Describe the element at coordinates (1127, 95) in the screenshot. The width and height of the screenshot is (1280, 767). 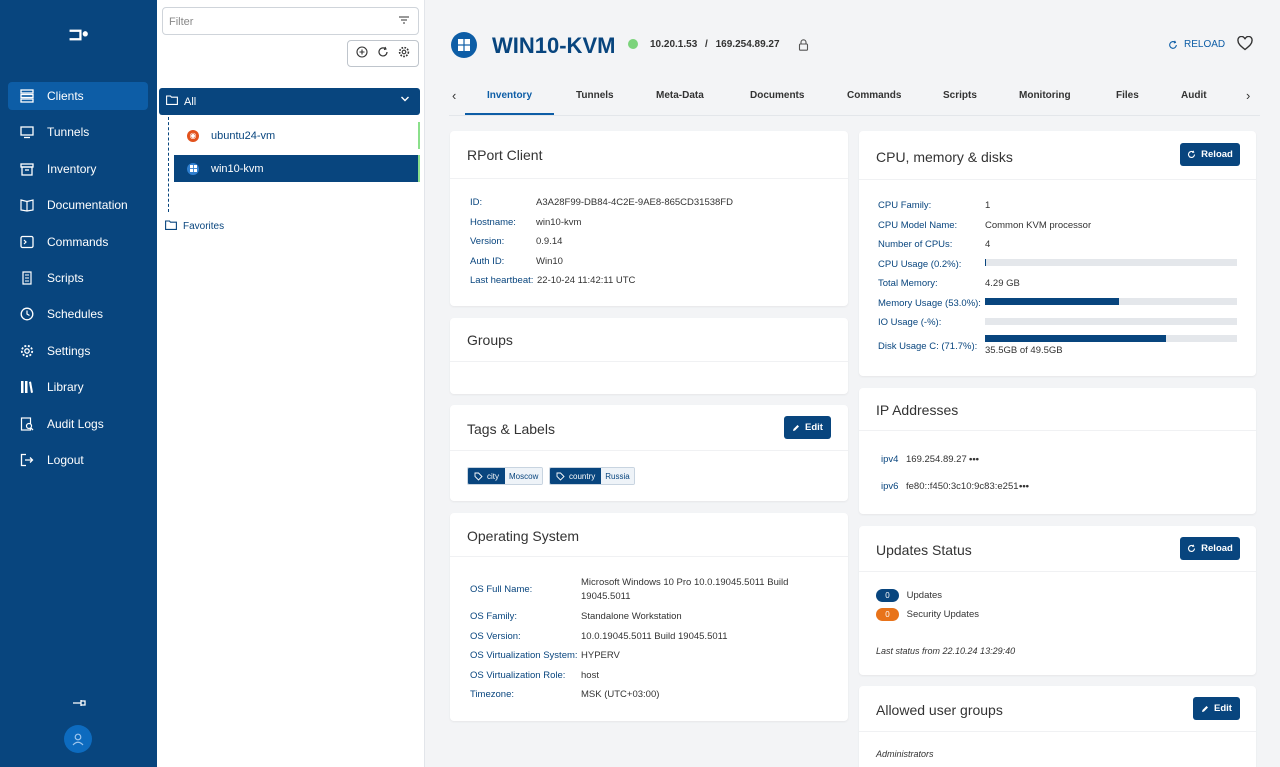
I see `tab-files: Files` at that location.